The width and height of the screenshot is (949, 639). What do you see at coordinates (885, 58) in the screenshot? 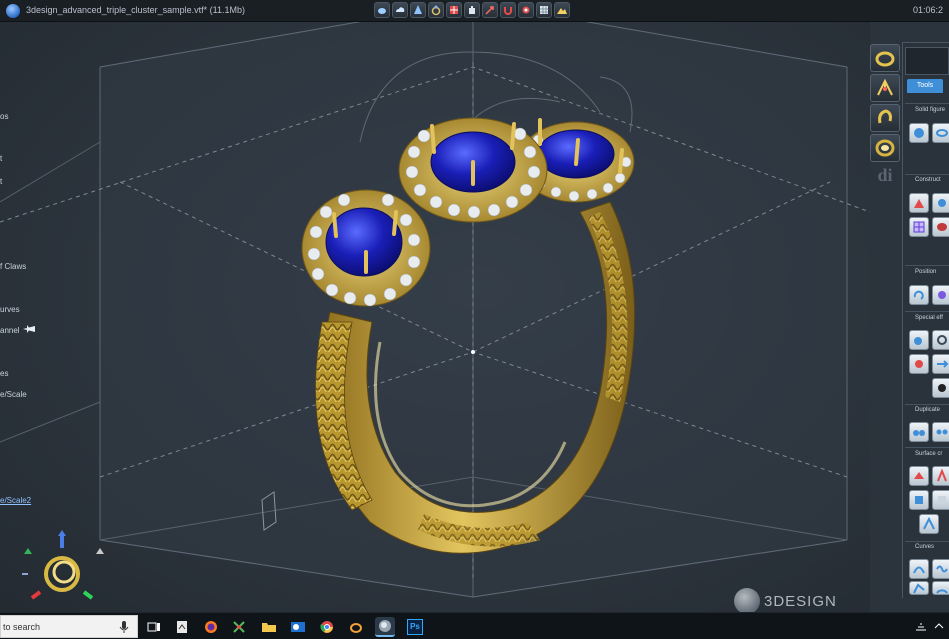
I see `ring-style-1-icon` at bounding box center [885, 58].